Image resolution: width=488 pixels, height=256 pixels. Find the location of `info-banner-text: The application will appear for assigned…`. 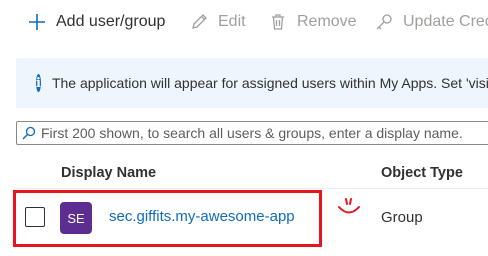

info-banner-text: The application will appear for assigned… is located at coordinates (269, 83).